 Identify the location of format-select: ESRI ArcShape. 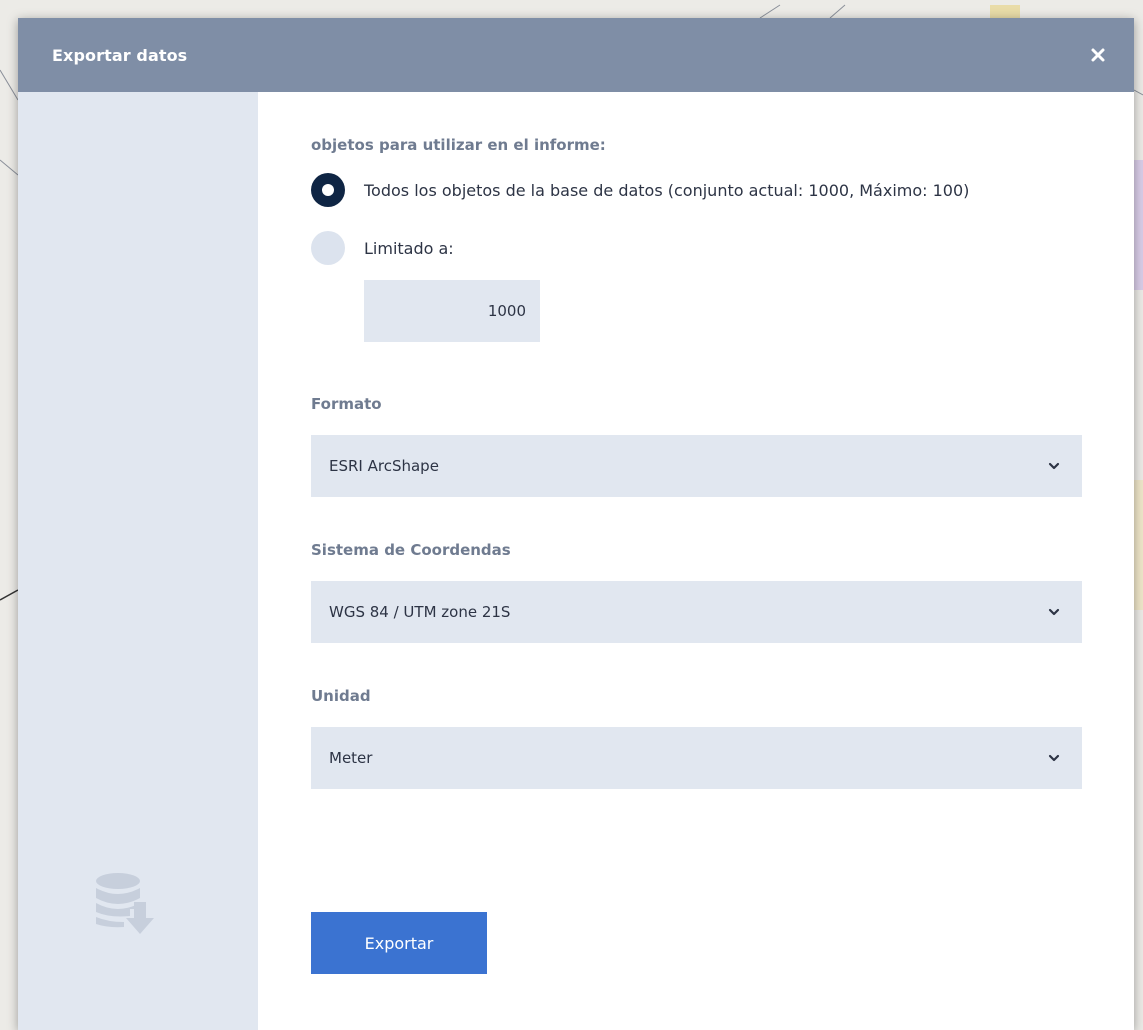
(696, 466).